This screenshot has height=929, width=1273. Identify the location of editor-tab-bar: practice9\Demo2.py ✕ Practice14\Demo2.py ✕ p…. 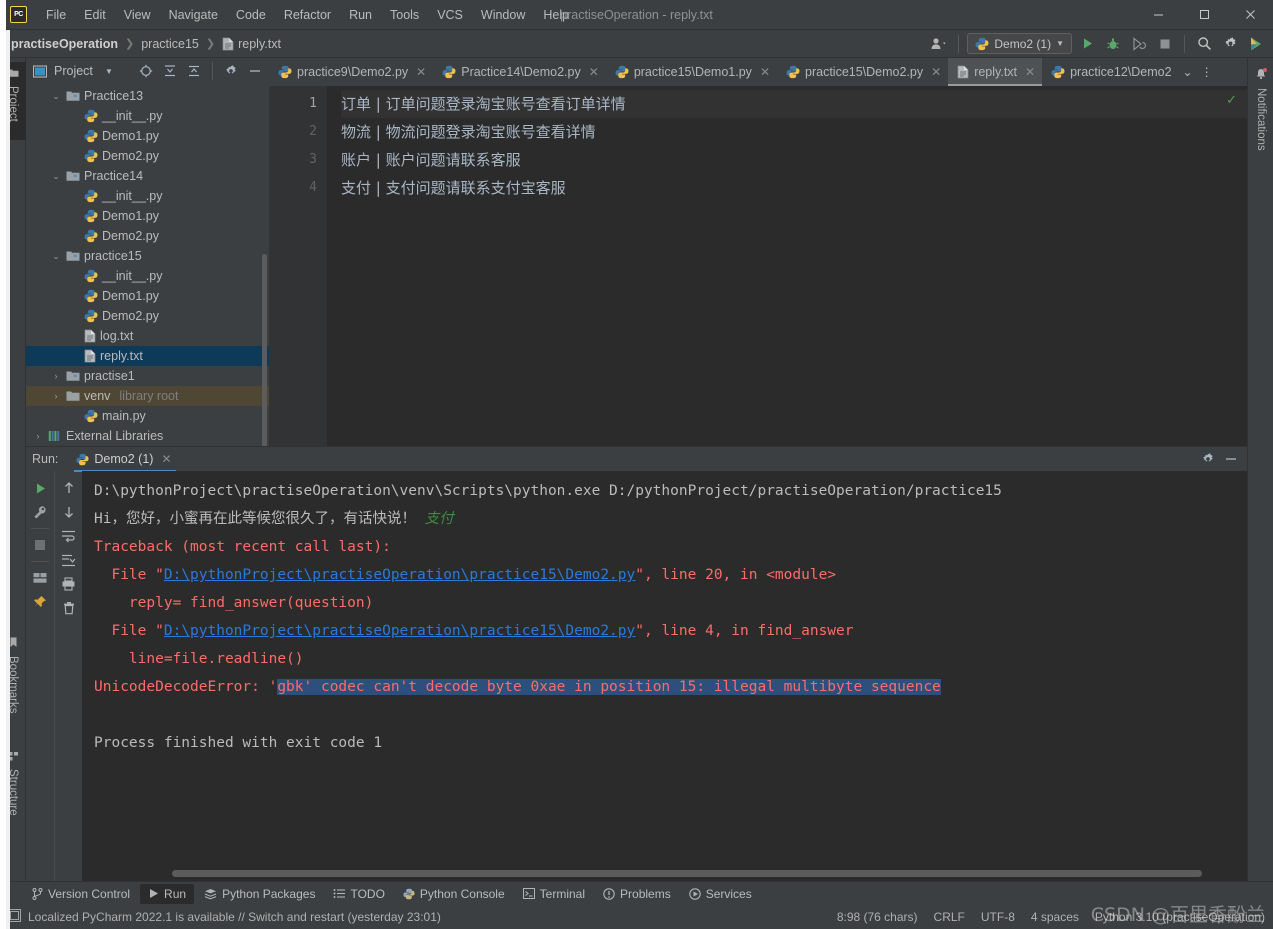
(758, 72).